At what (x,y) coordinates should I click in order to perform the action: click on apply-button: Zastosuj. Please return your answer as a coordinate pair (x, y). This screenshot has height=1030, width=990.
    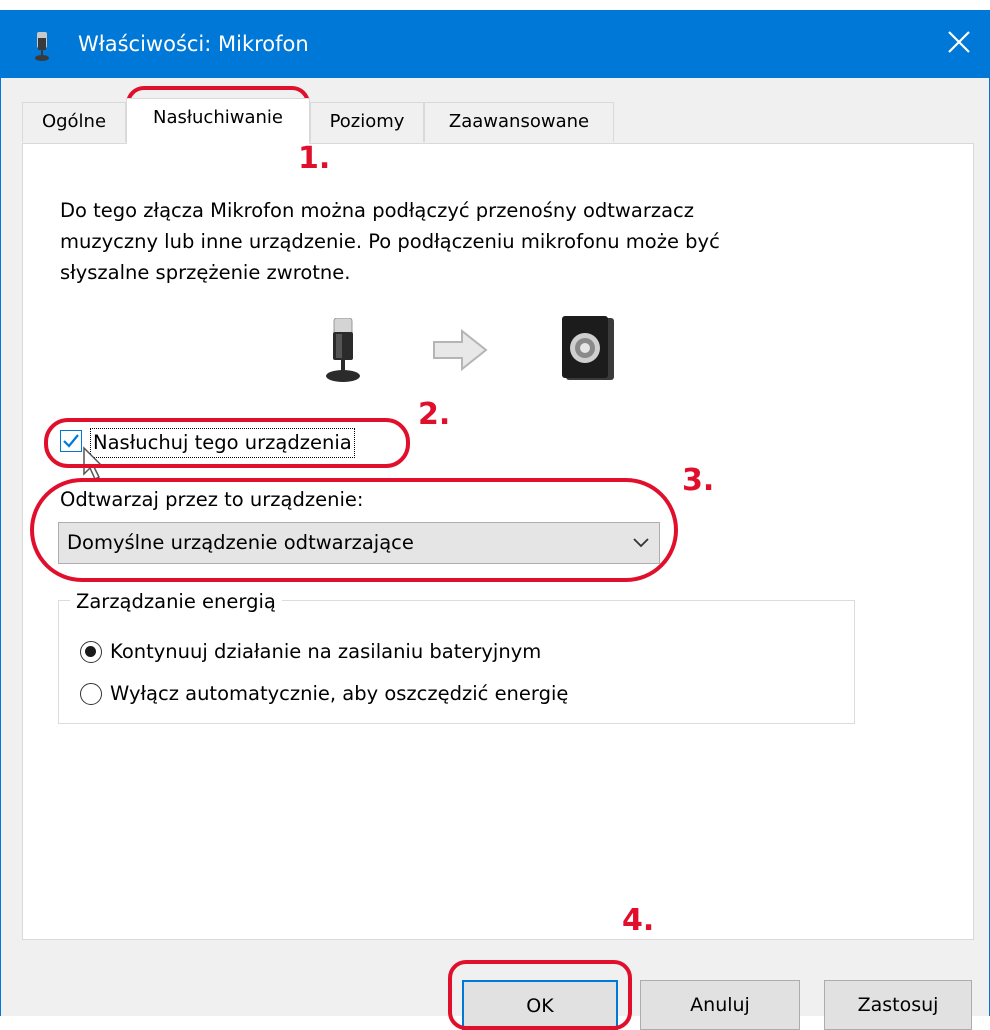
    Looking at the image, I should click on (898, 1005).